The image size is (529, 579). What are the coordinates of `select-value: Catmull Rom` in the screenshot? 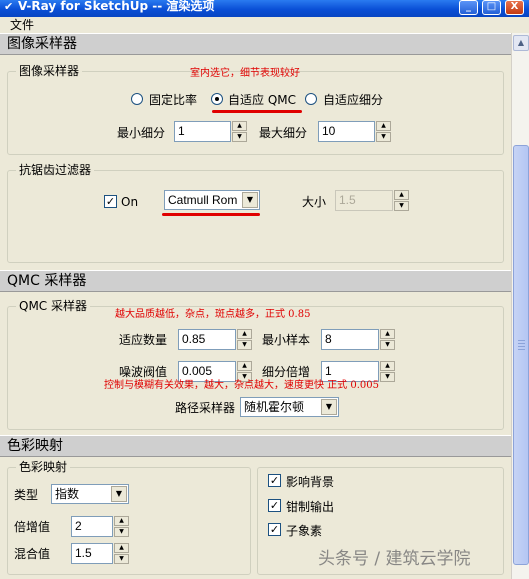 It's located at (203, 200).